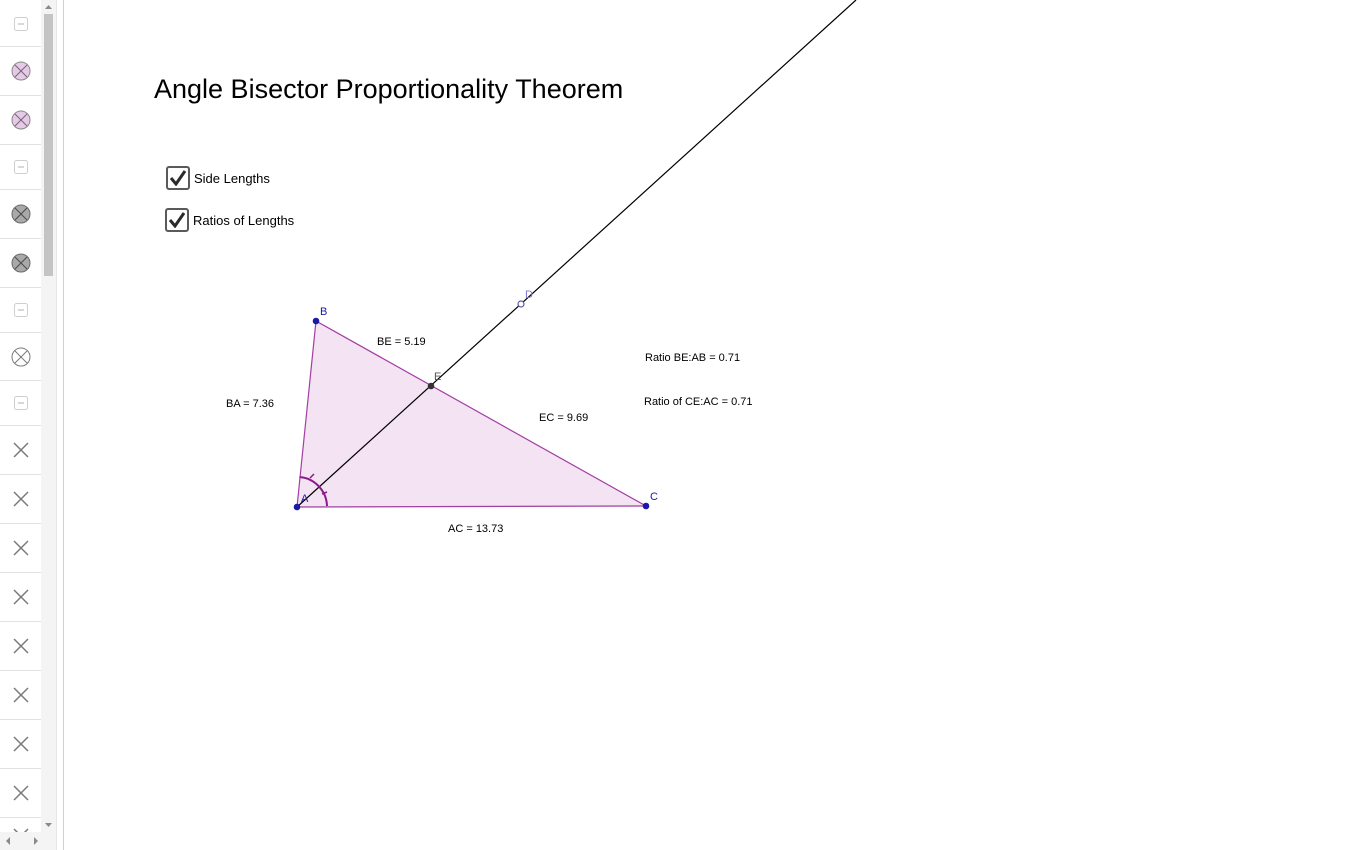  I want to click on point-a, so click(297, 507).